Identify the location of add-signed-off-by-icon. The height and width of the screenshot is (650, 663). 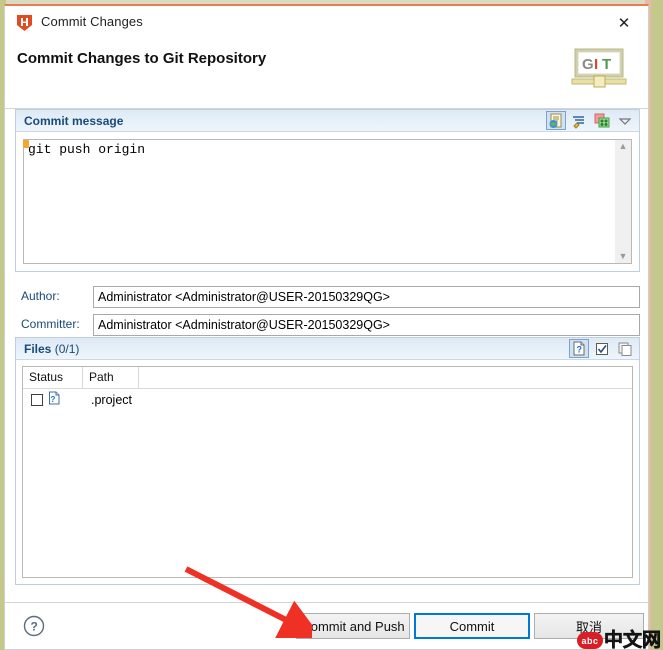
(556, 120).